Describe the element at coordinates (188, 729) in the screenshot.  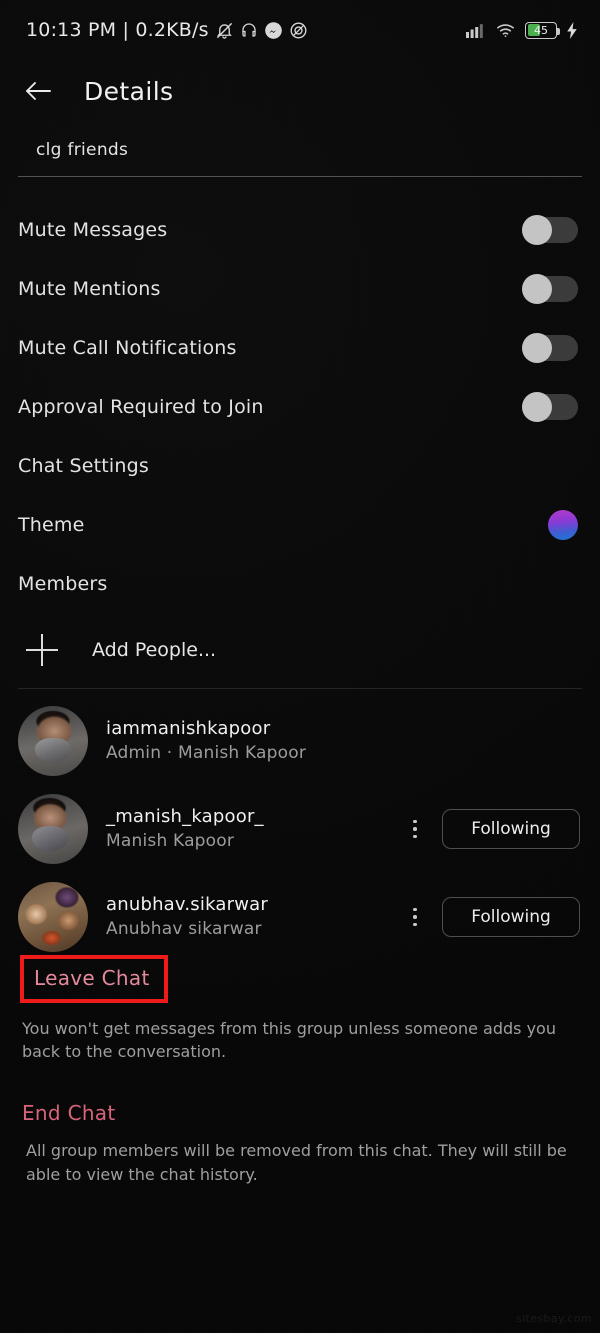
I see `member-username: iammanishkapoor` at that location.